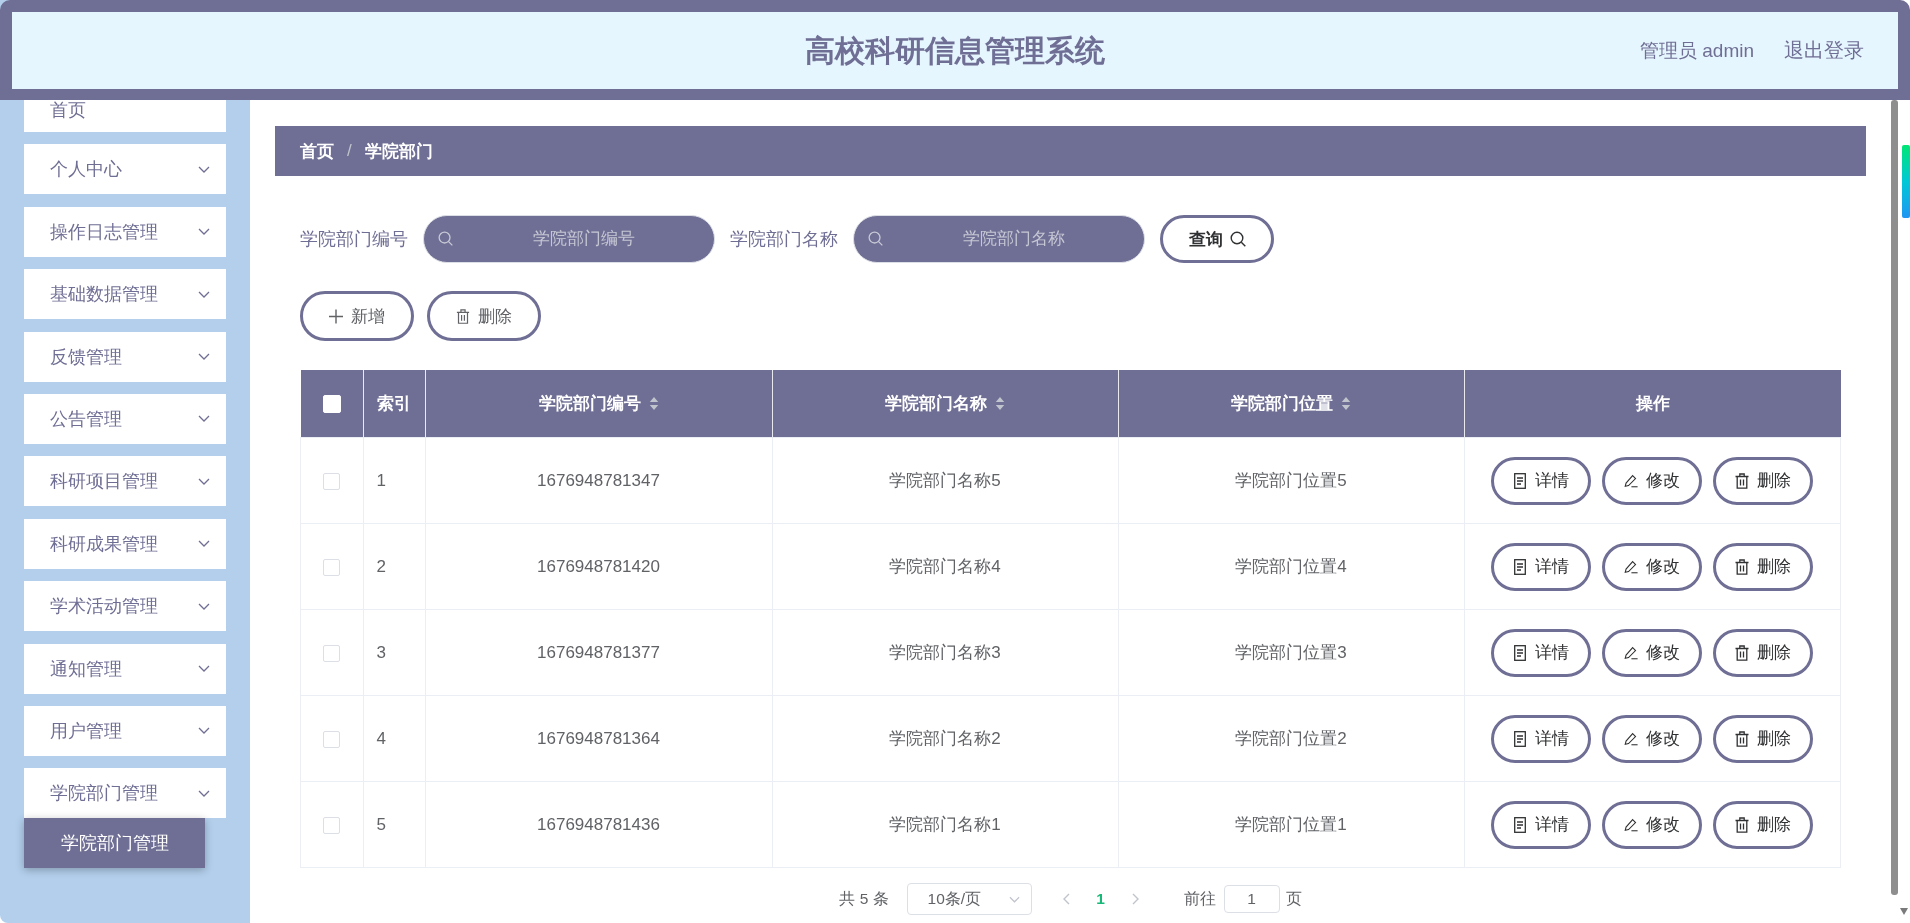 This screenshot has width=1910, height=923. Describe the element at coordinates (1291, 566) in the screenshot. I see `table-cell: 学院部门位置4` at that location.